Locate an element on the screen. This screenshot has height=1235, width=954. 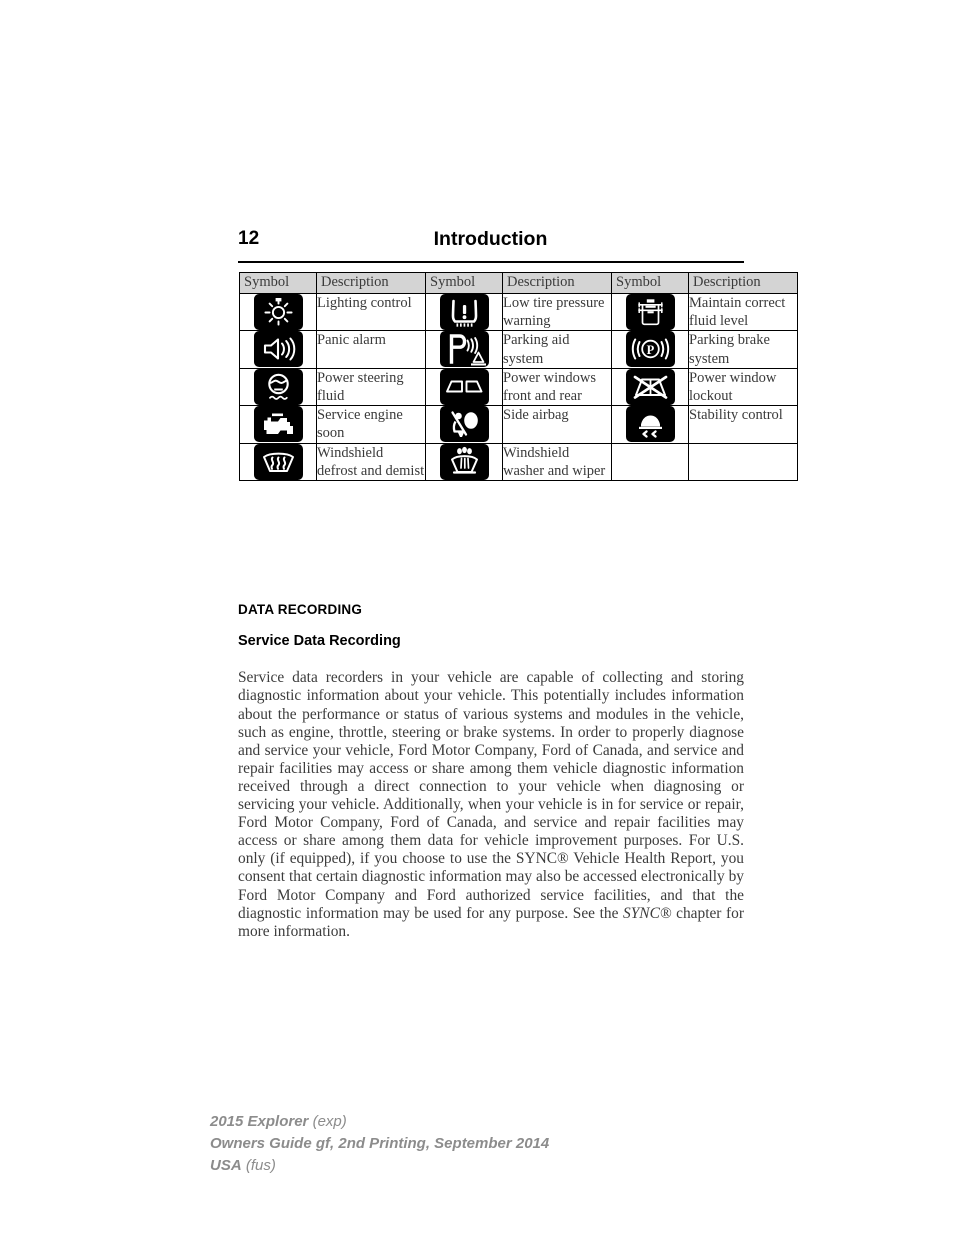
power-steering-fluid-icon is located at coordinates (278, 386).